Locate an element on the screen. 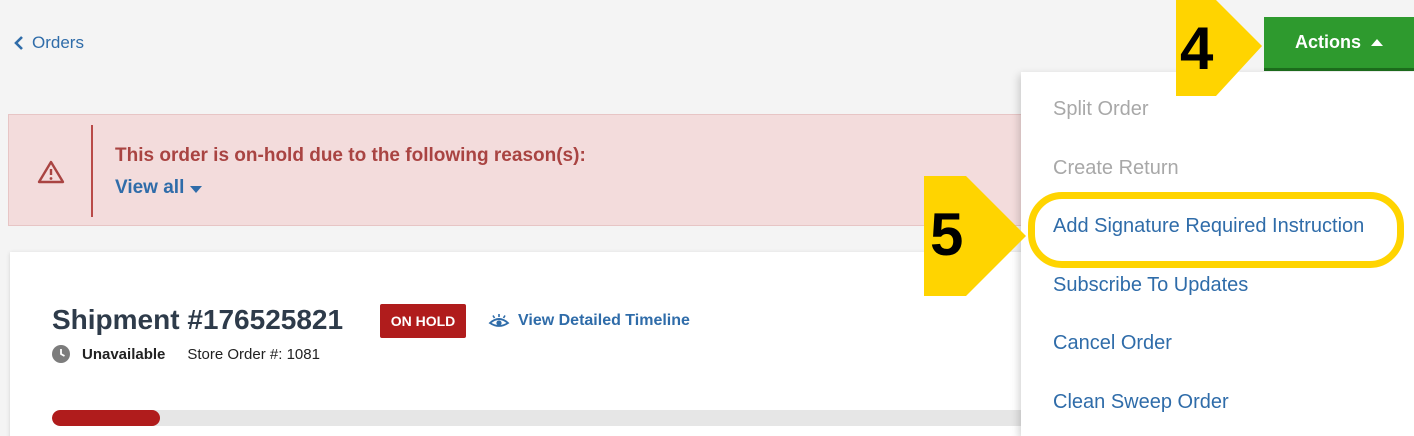 The height and width of the screenshot is (436, 1414). timeline-link-label: View Detailed Timeline is located at coordinates (604, 320).